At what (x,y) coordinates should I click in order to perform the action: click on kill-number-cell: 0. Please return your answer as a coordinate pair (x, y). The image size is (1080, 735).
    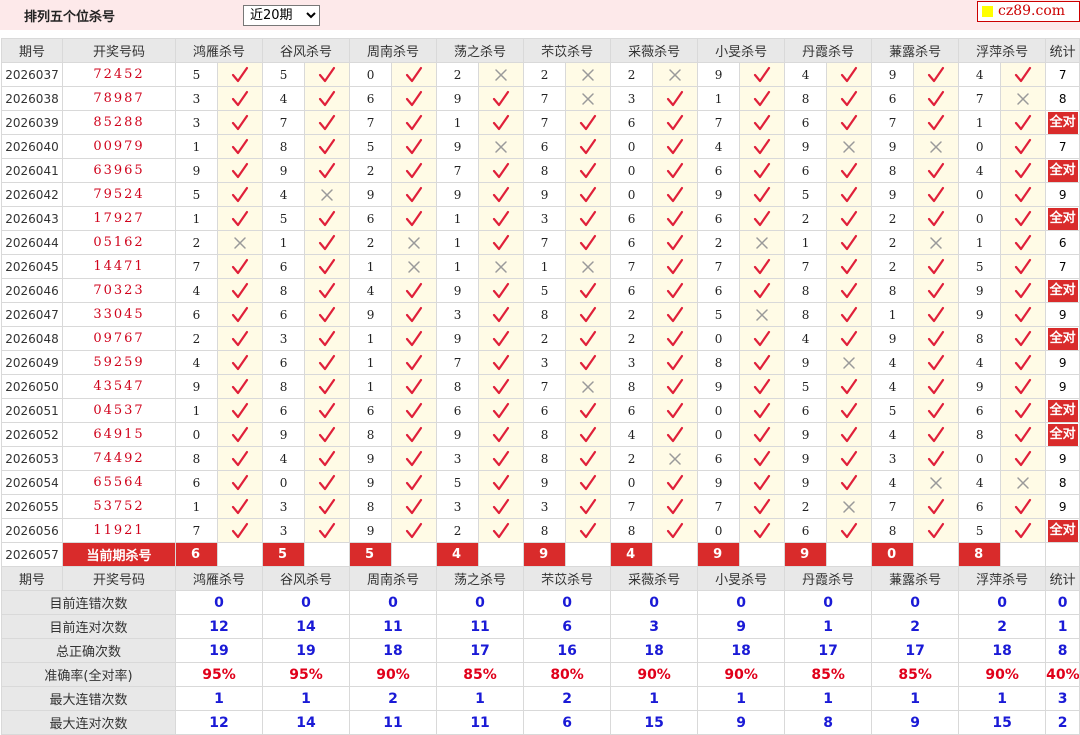
    Looking at the image, I should click on (980, 194).